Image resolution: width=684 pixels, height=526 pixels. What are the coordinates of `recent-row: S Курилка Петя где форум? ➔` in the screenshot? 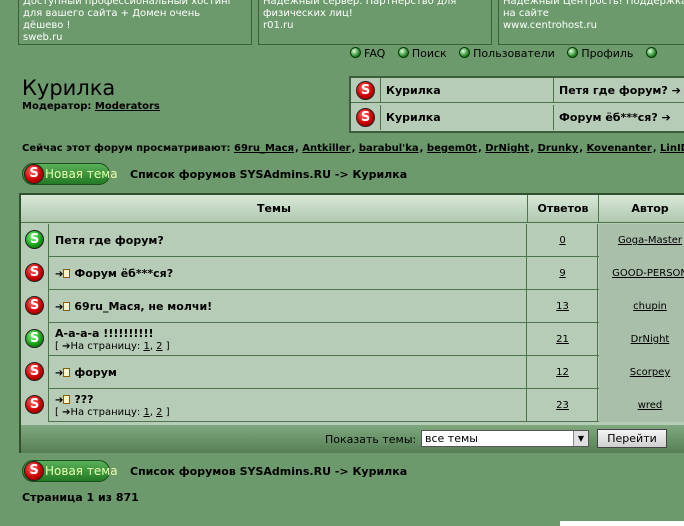 It's located at (517, 90).